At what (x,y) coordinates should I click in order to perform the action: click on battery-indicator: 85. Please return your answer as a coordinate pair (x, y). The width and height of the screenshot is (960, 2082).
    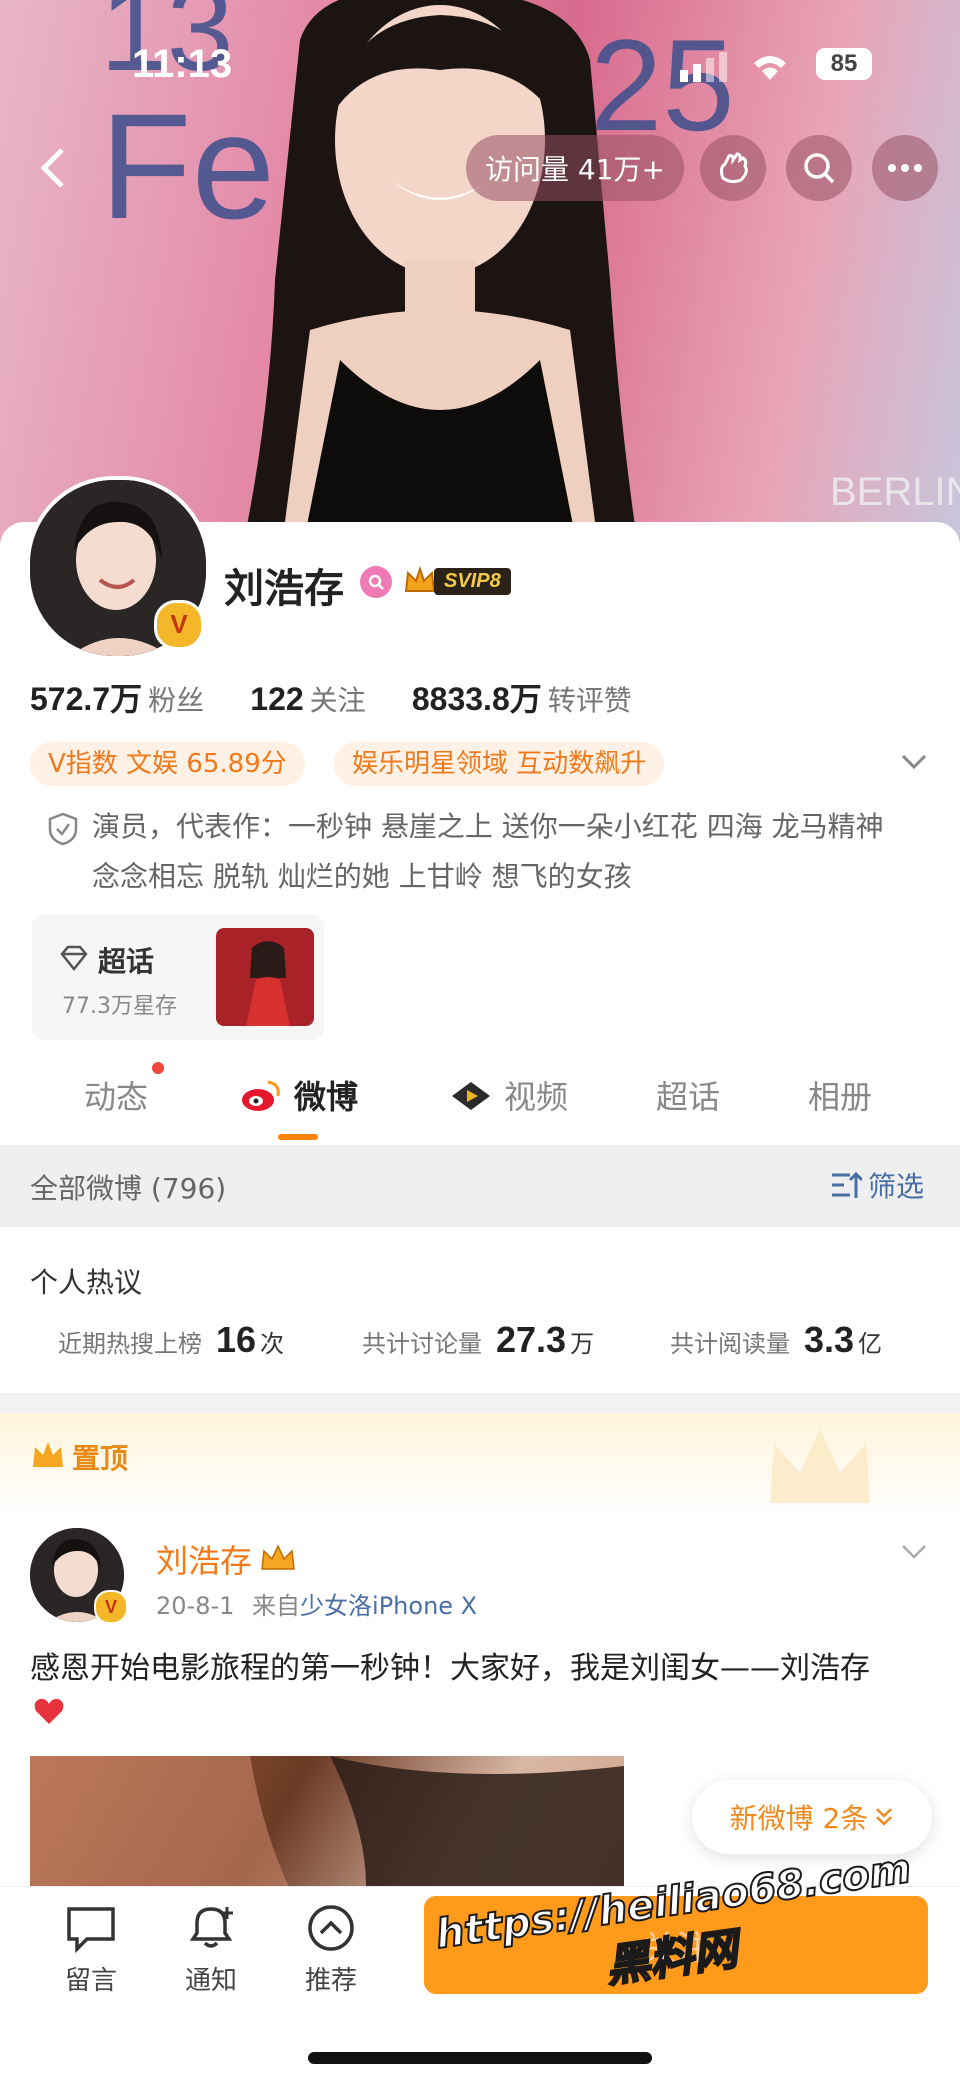
    Looking at the image, I should click on (844, 64).